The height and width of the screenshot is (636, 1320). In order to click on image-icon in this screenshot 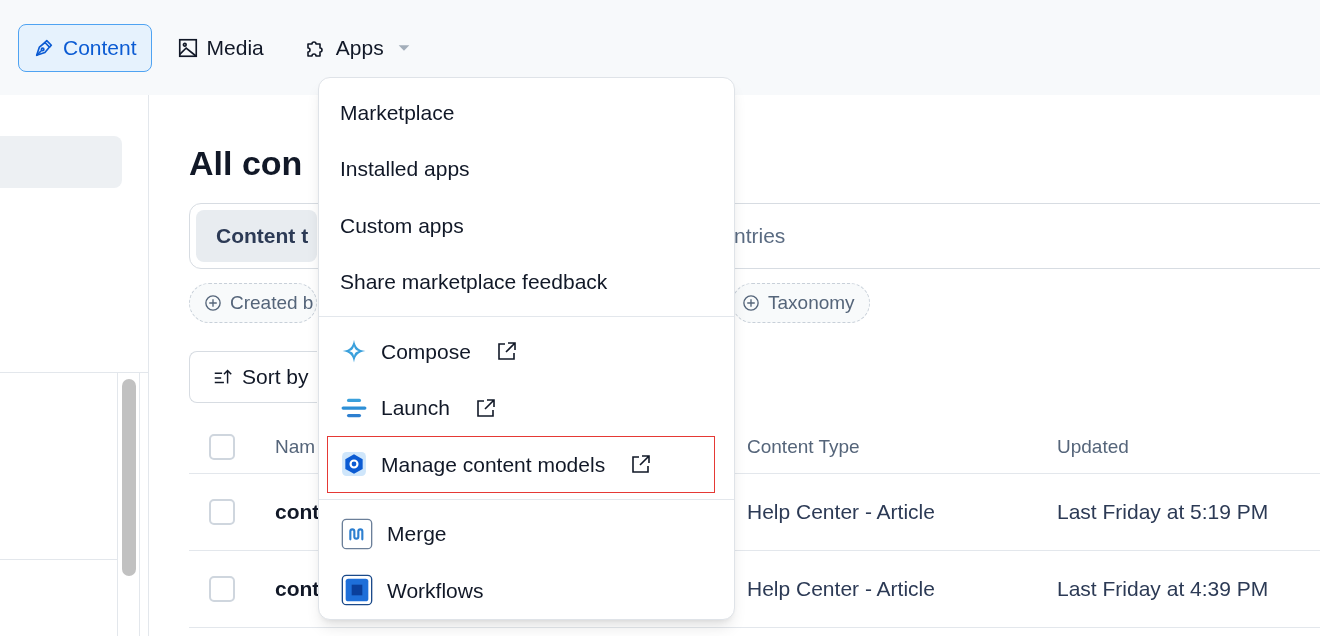, I will do `click(187, 47)`.